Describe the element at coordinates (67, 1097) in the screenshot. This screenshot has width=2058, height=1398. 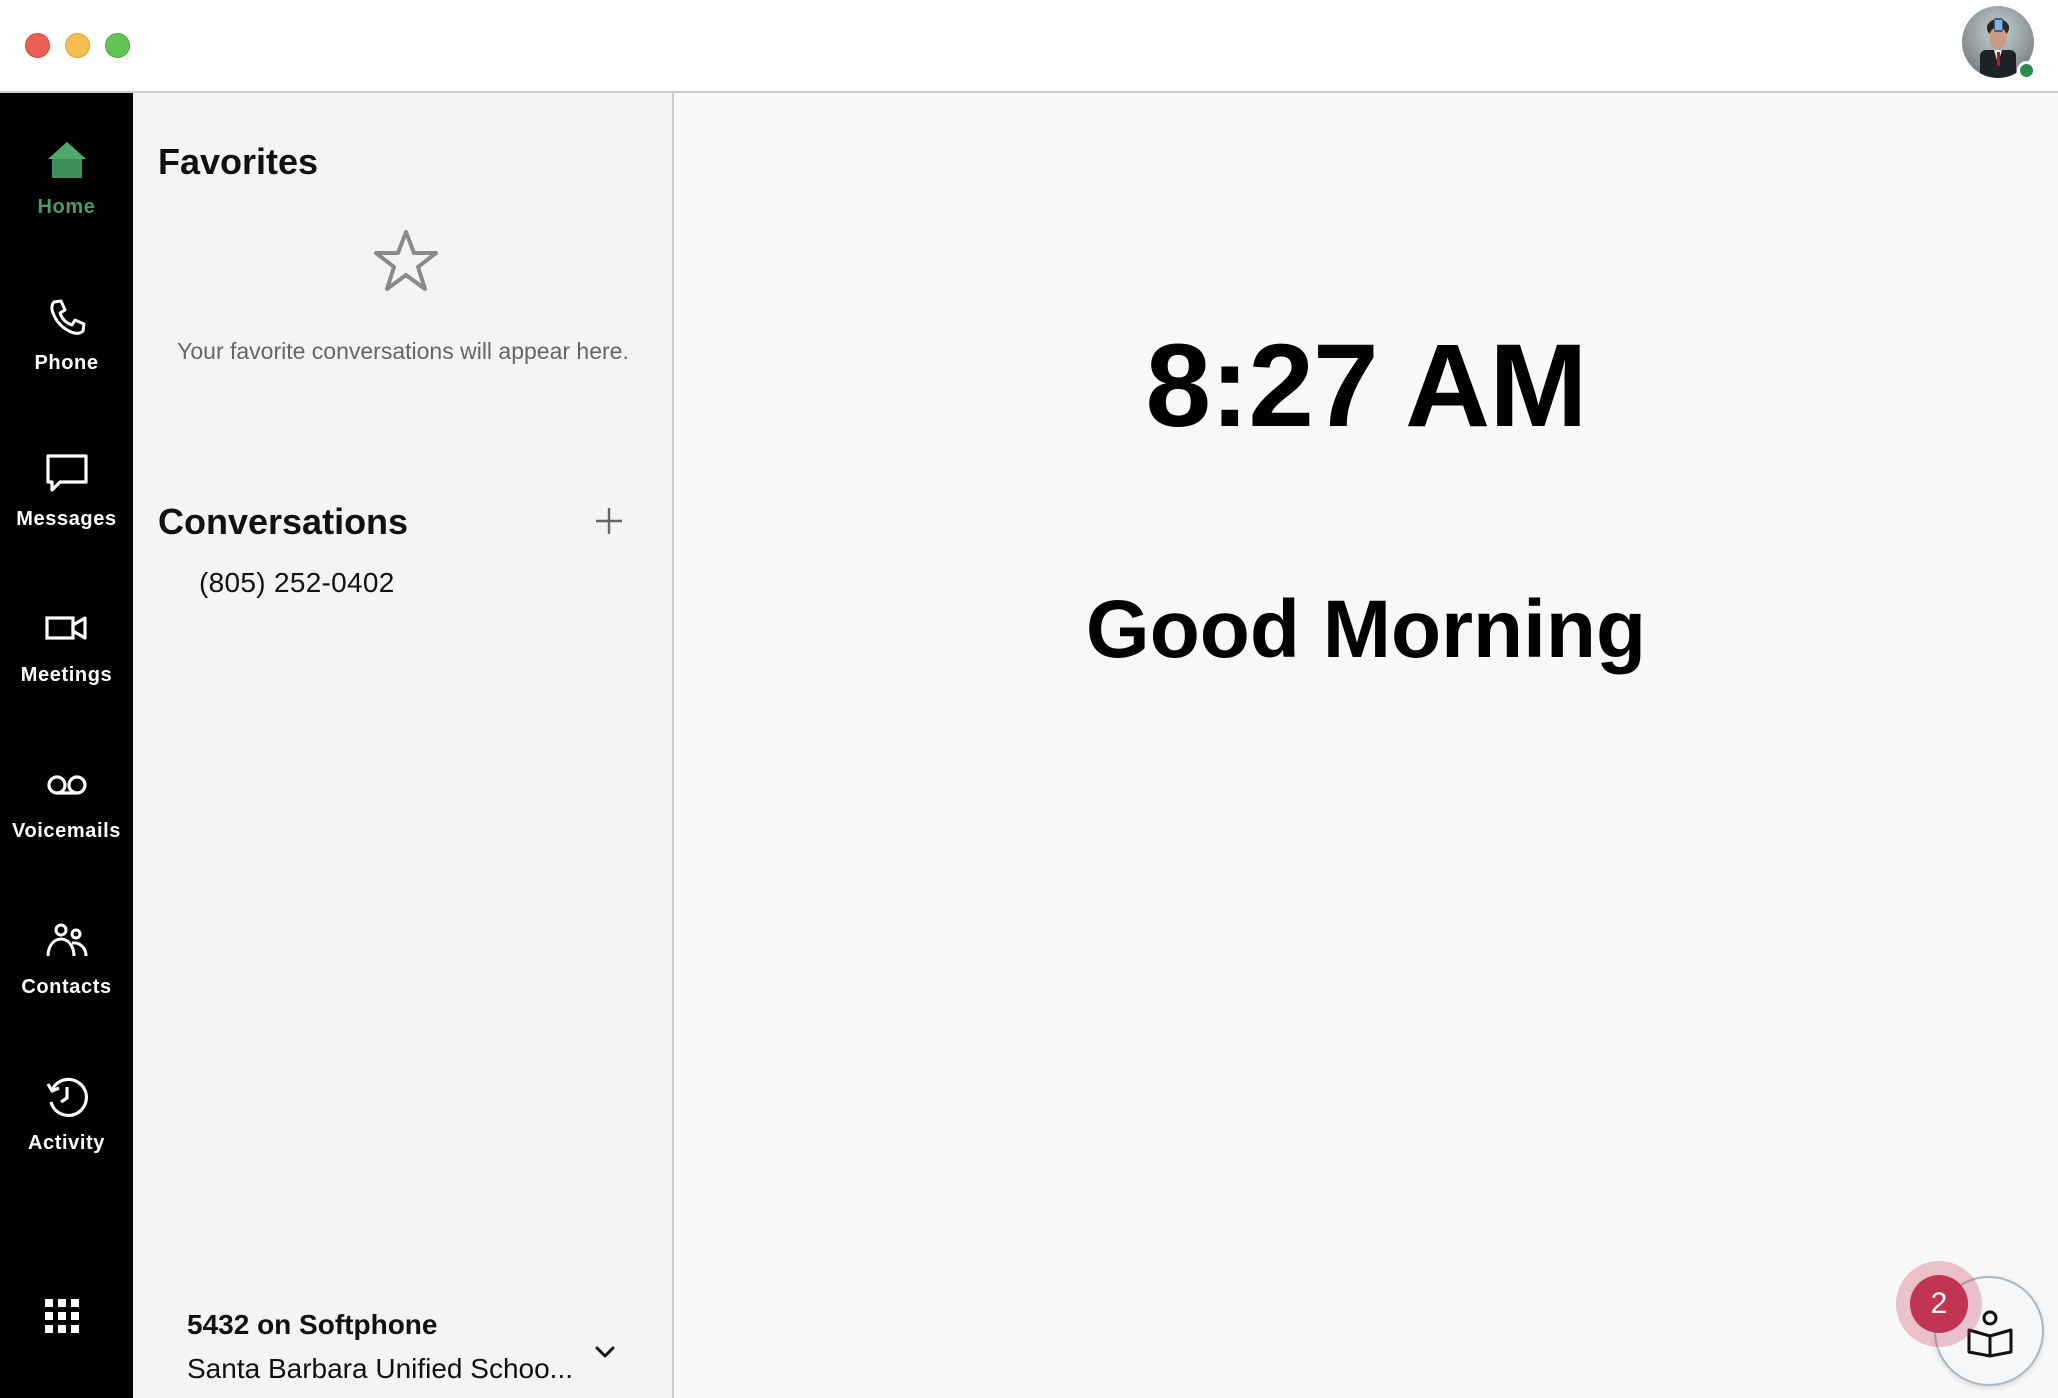
I see `history-icon` at that location.